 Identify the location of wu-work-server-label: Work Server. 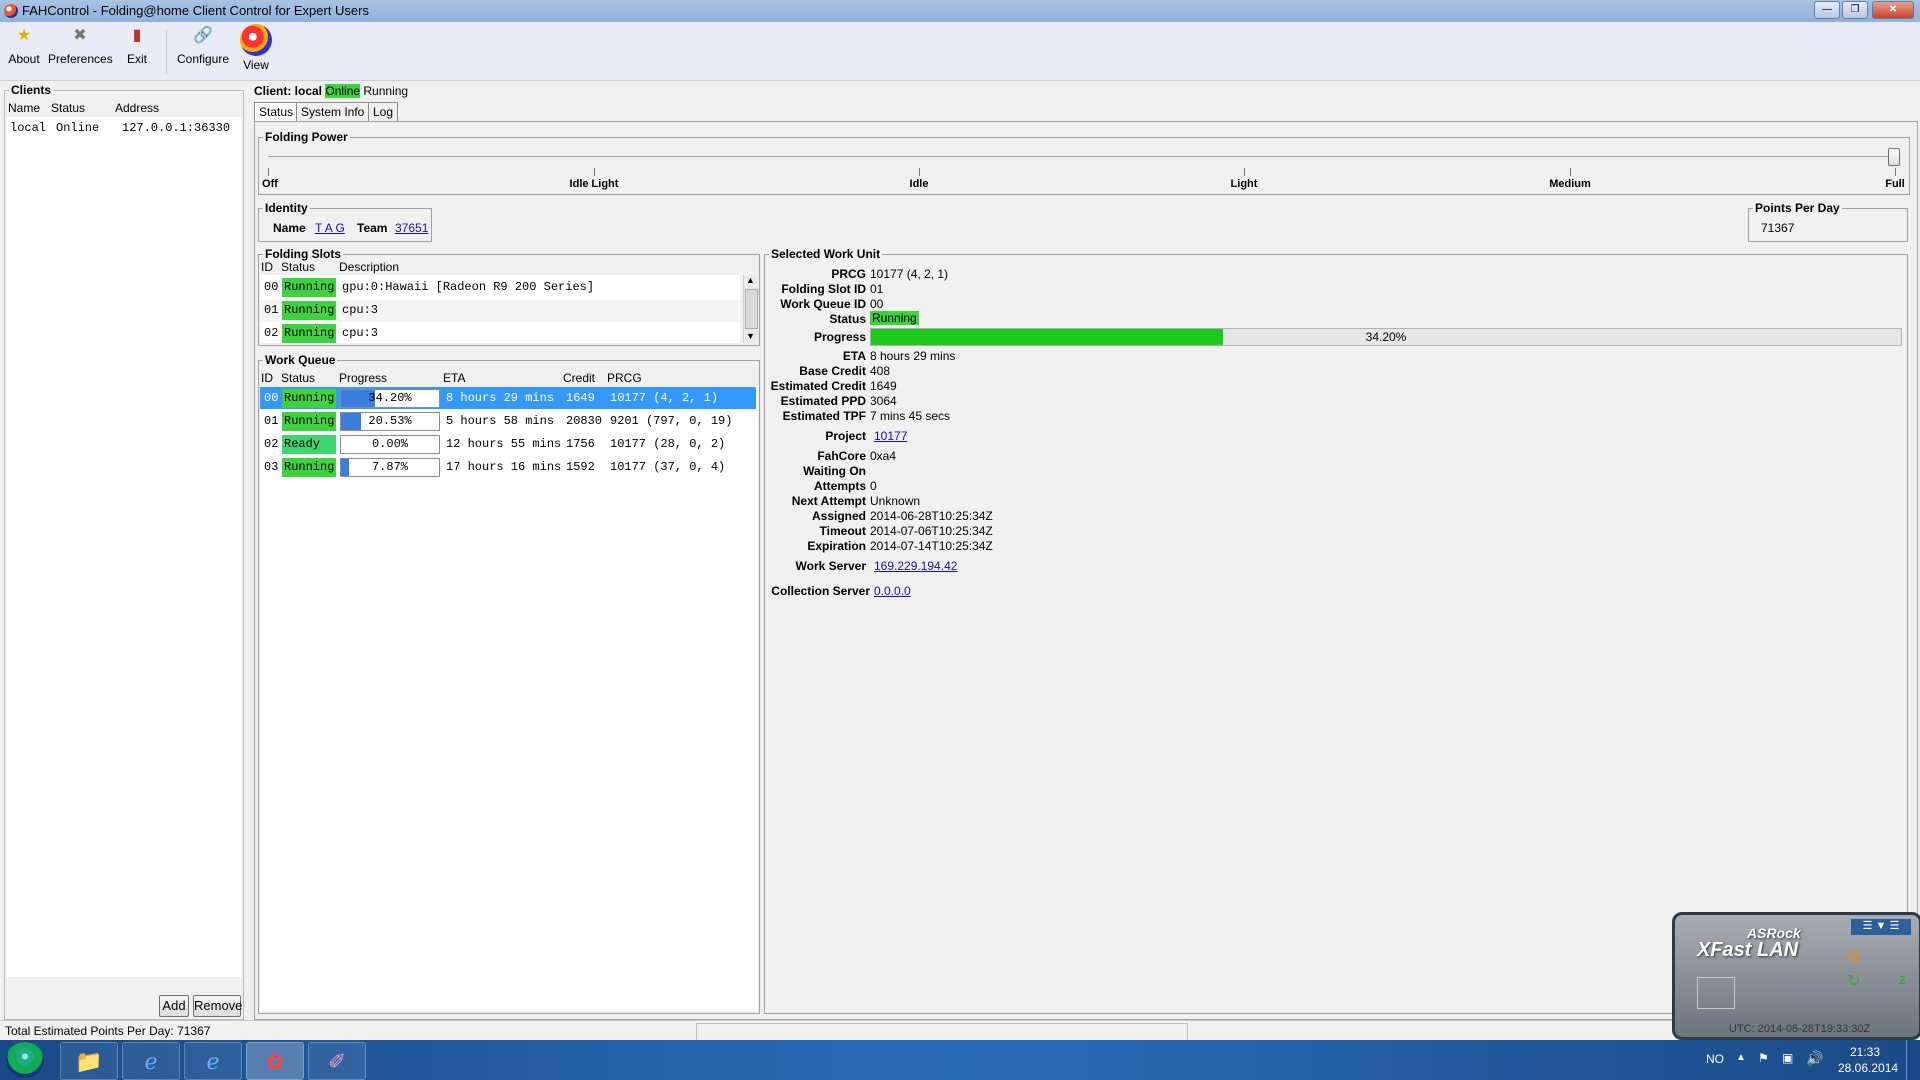
(830, 566).